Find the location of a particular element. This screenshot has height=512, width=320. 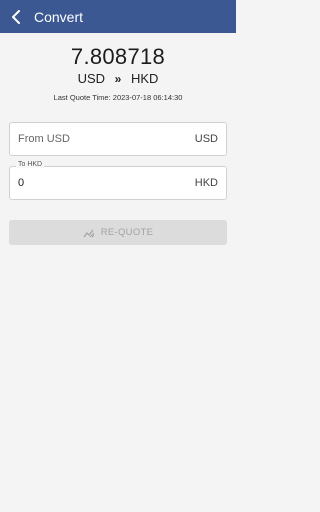

to-amount-field: To HKD 0 HKD is located at coordinates (118, 180).